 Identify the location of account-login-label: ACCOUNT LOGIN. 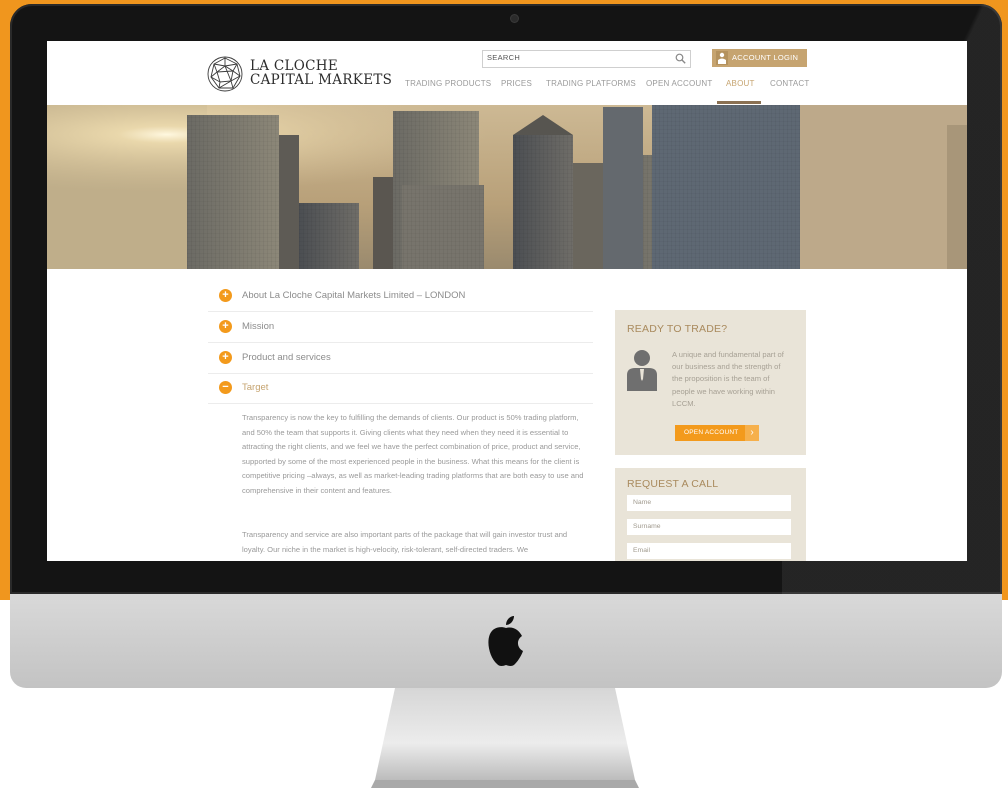
(765, 57).